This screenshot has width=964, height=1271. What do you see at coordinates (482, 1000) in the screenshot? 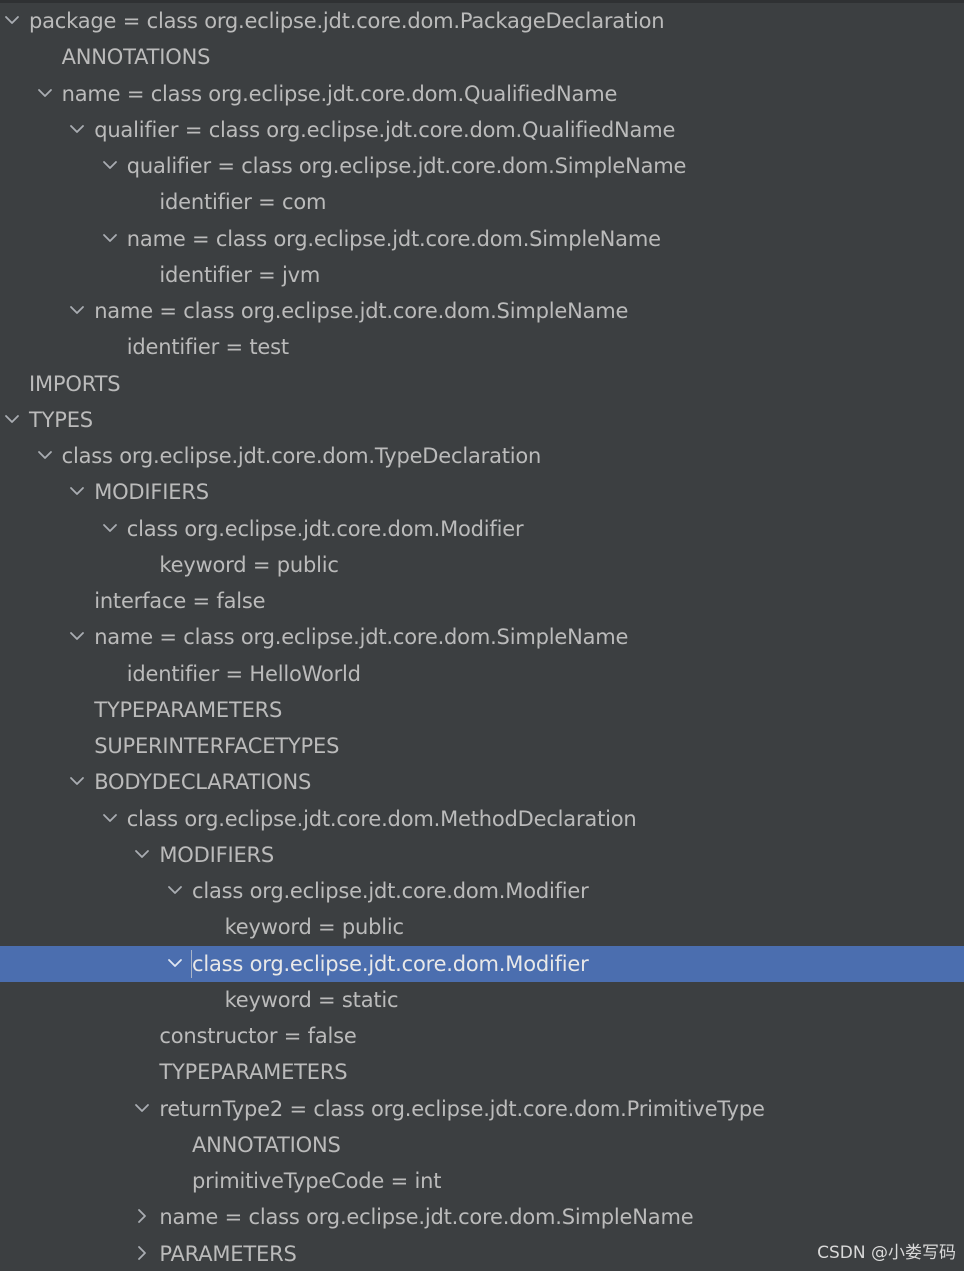
I see `tree-row: keyword = static` at bounding box center [482, 1000].